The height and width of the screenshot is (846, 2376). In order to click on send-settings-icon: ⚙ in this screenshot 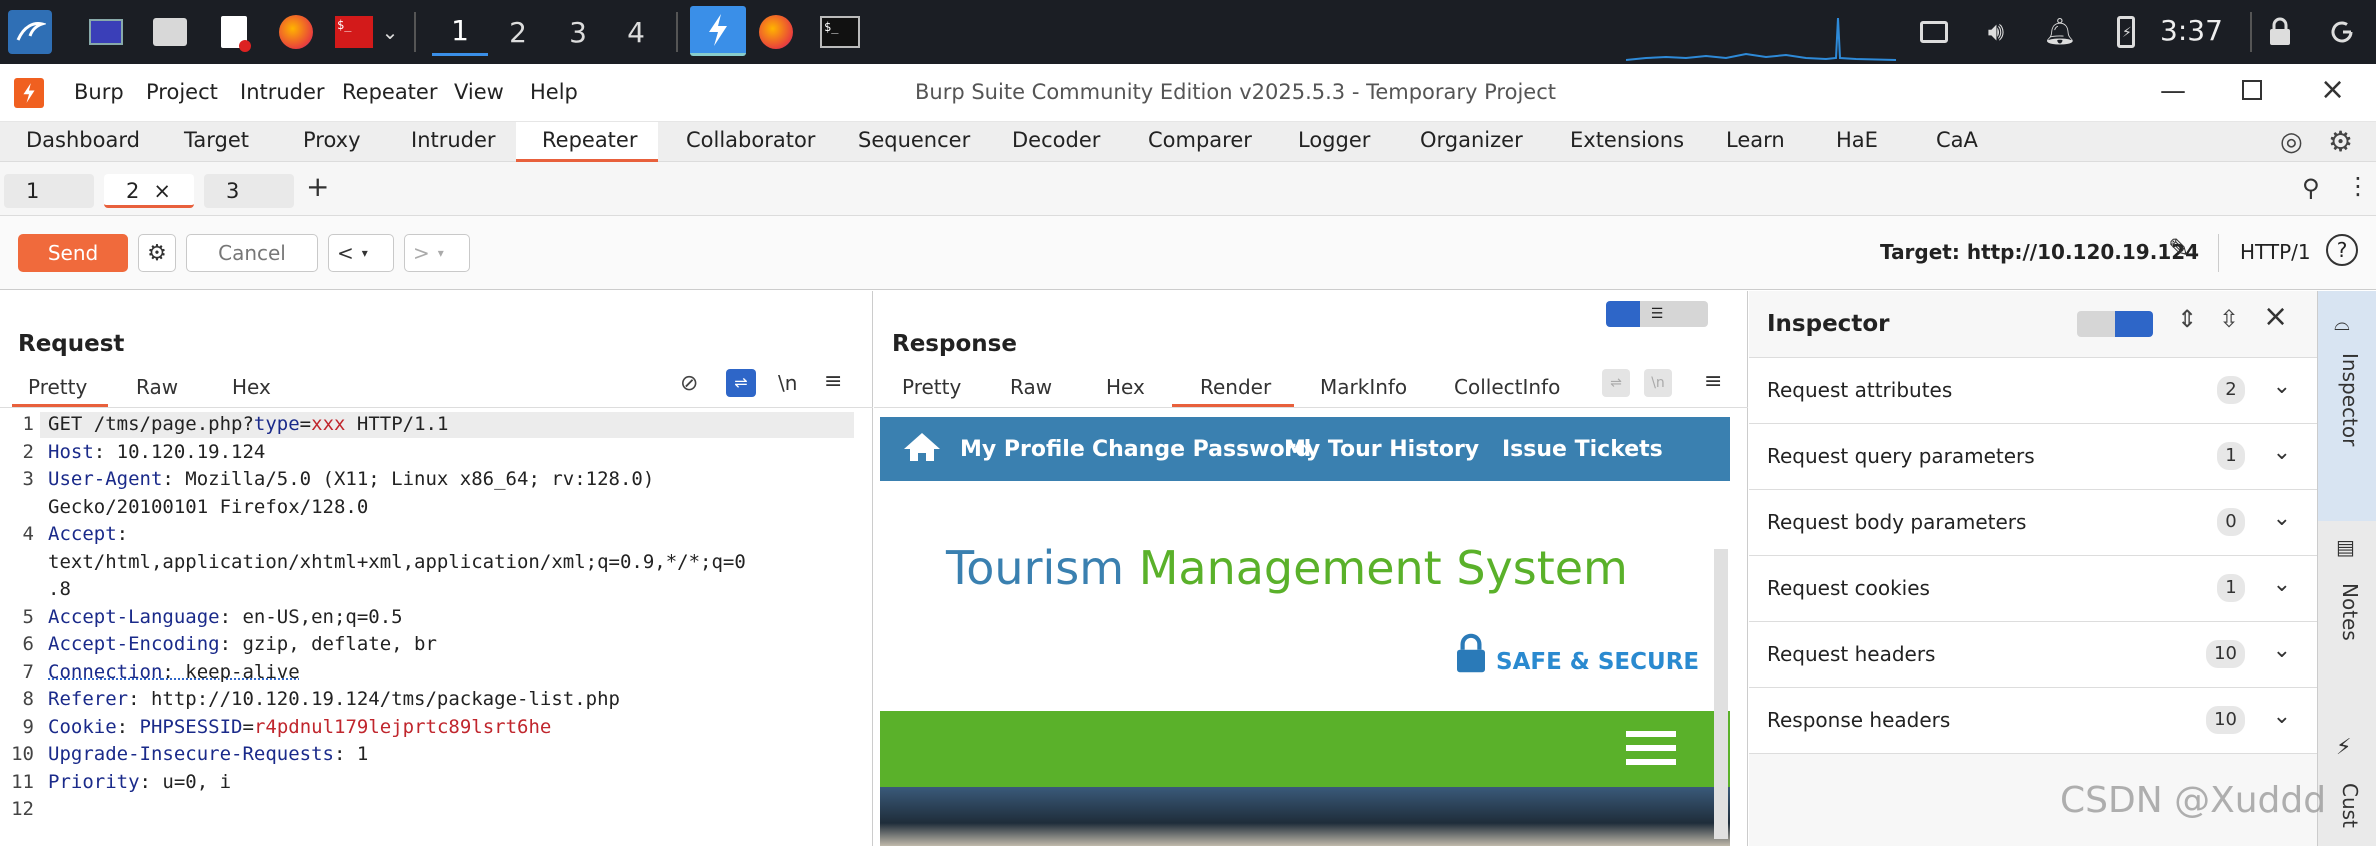, I will do `click(157, 253)`.